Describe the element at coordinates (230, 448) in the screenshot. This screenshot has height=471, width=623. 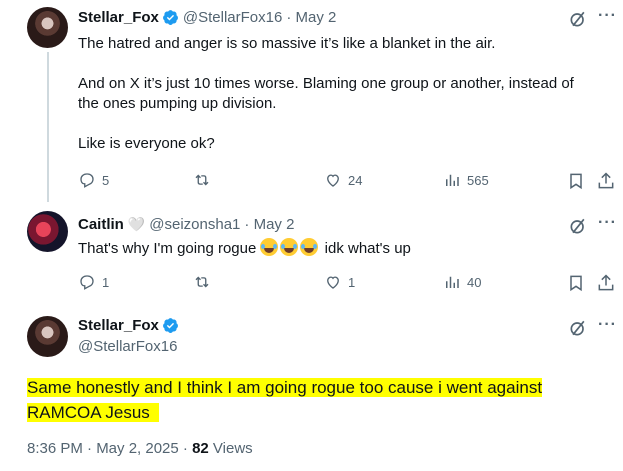
I see `views-label: Views` at that location.